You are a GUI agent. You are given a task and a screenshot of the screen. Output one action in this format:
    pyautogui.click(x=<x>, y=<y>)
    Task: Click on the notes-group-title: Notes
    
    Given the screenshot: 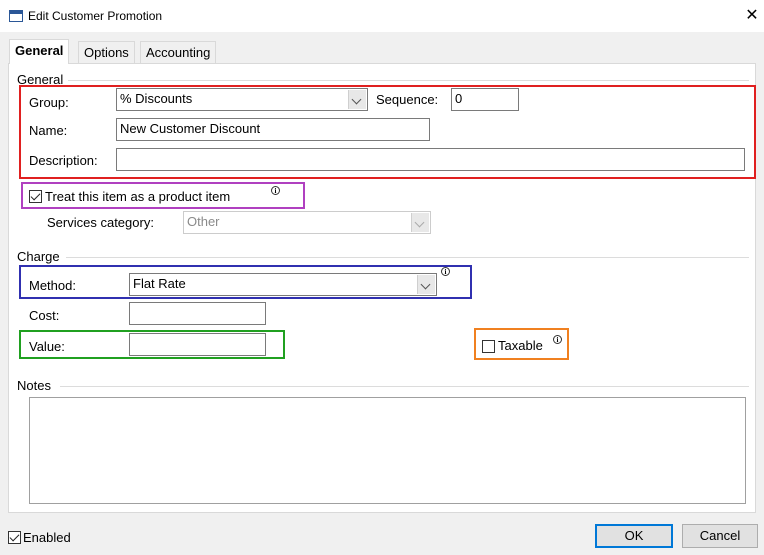 What is the action you would take?
    pyautogui.click(x=34, y=385)
    